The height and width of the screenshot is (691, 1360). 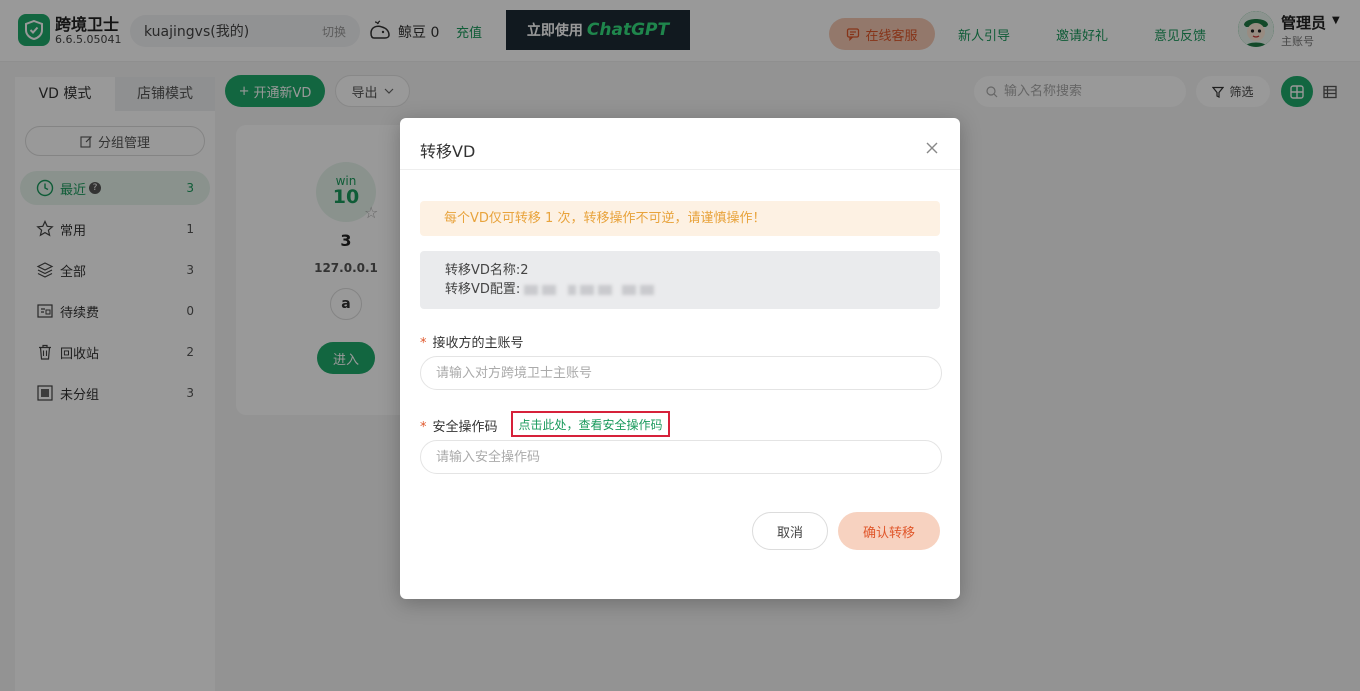 What do you see at coordinates (790, 531) in the screenshot?
I see `cancel-button: 取消` at bounding box center [790, 531].